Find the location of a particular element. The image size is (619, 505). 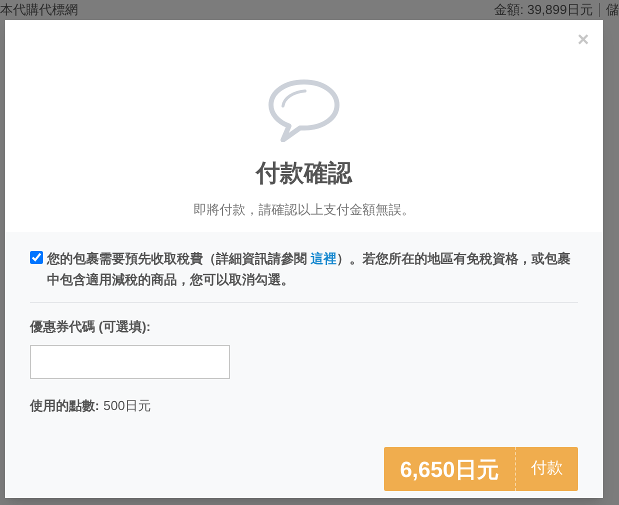

dialog-title: 付款確認 is located at coordinates (304, 174).